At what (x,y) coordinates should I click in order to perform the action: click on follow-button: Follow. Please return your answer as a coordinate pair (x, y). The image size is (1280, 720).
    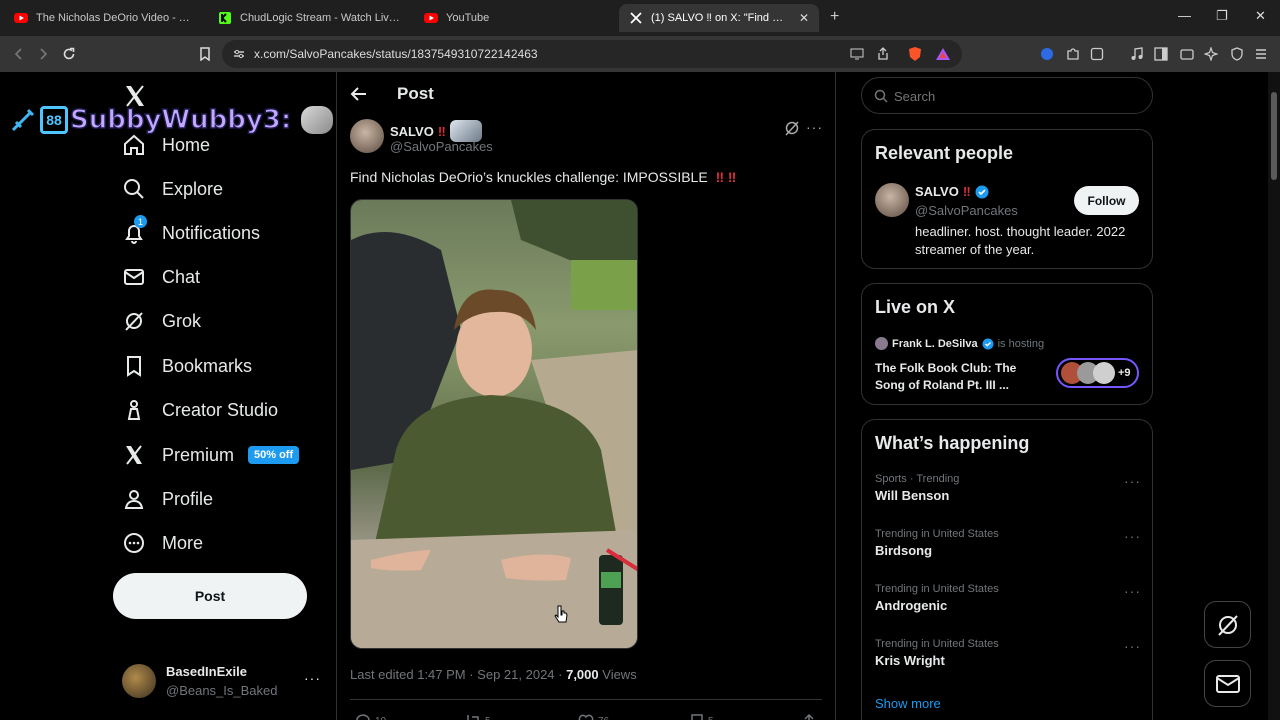
    Looking at the image, I should click on (1106, 200).